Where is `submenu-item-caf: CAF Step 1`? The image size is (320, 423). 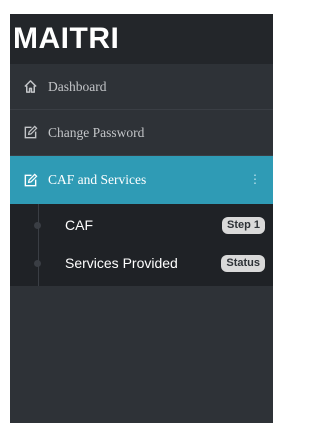 submenu-item-caf: CAF Step 1 is located at coordinates (141, 225).